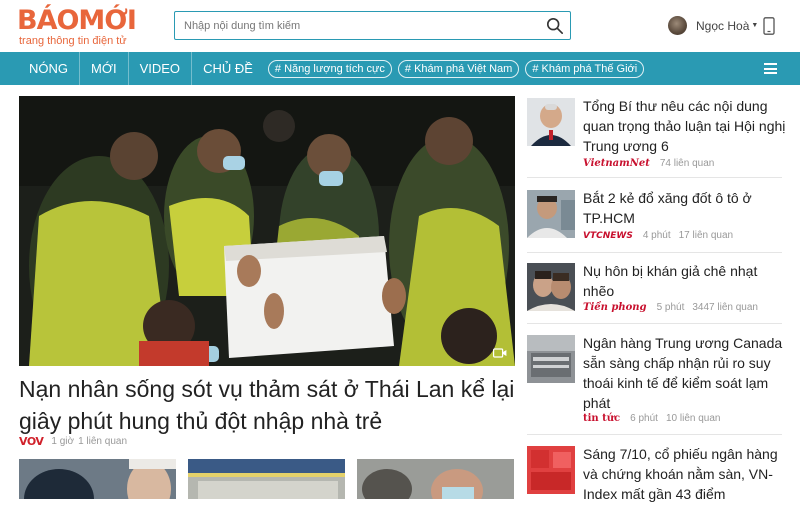 The height and width of the screenshot is (506, 800). What do you see at coordinates (104, 68) in the screenshot?
I see `nav-item-moi: MỚI` at bounding box center [104, 68].